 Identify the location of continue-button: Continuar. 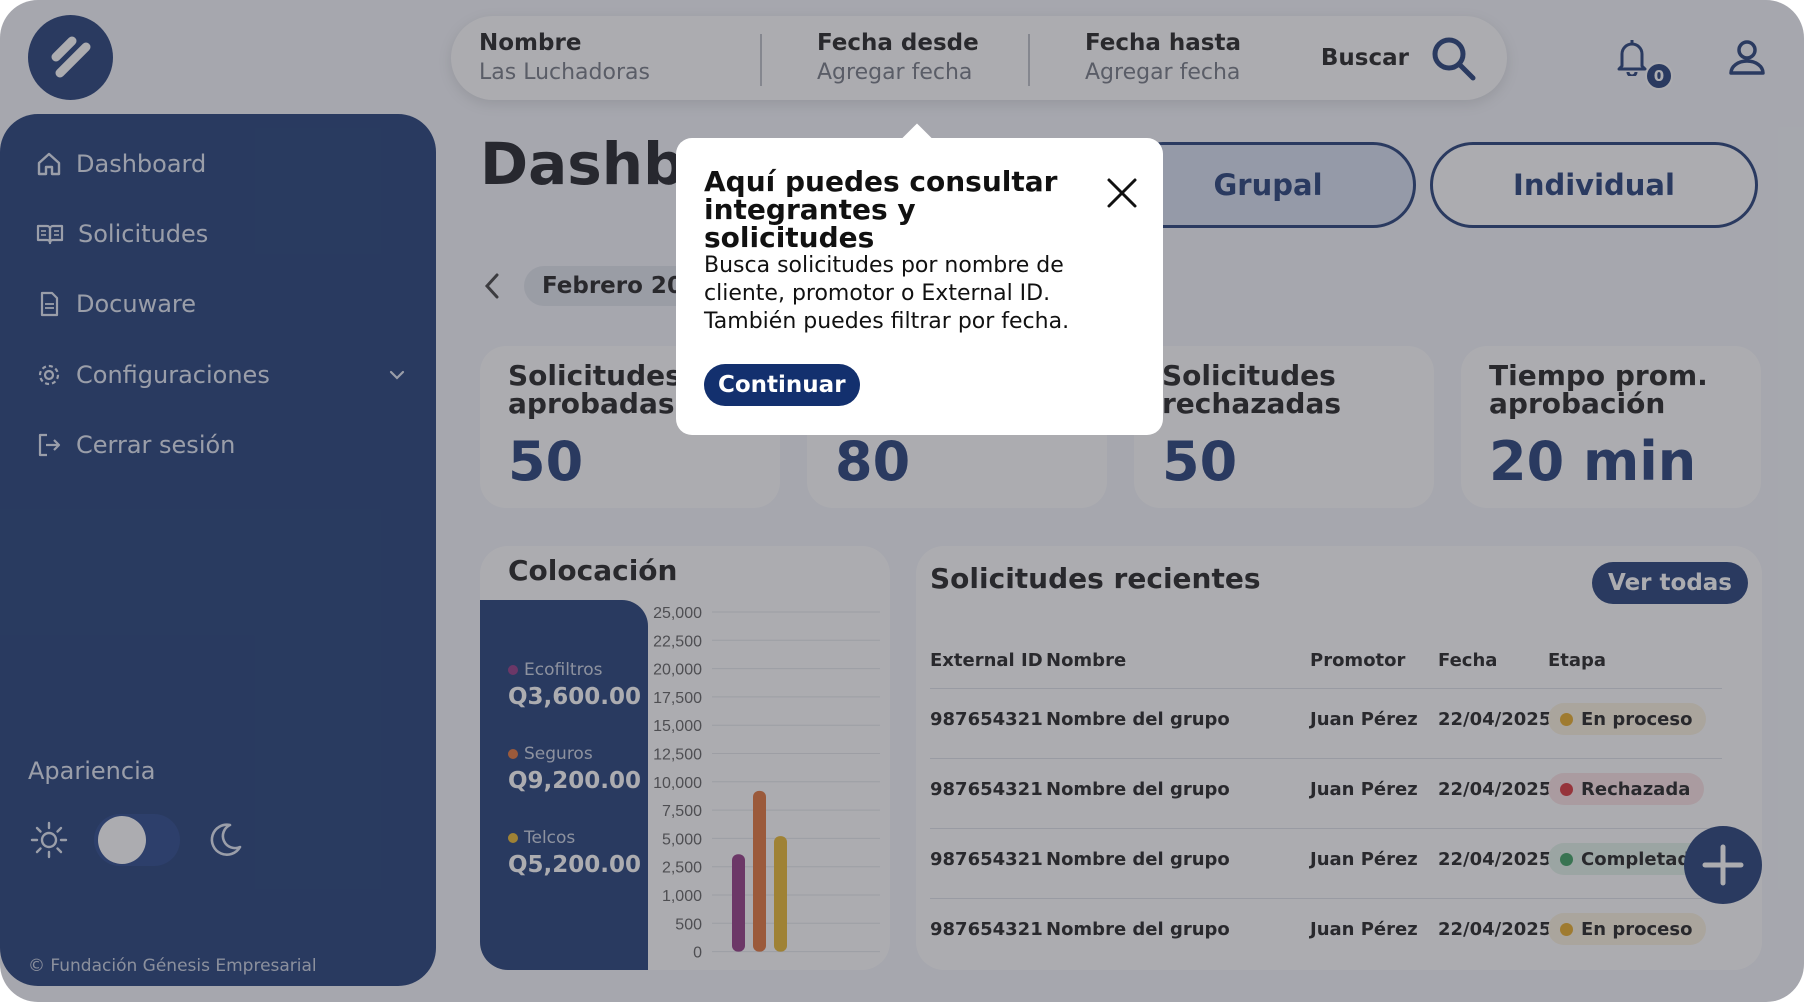
(782, 385).